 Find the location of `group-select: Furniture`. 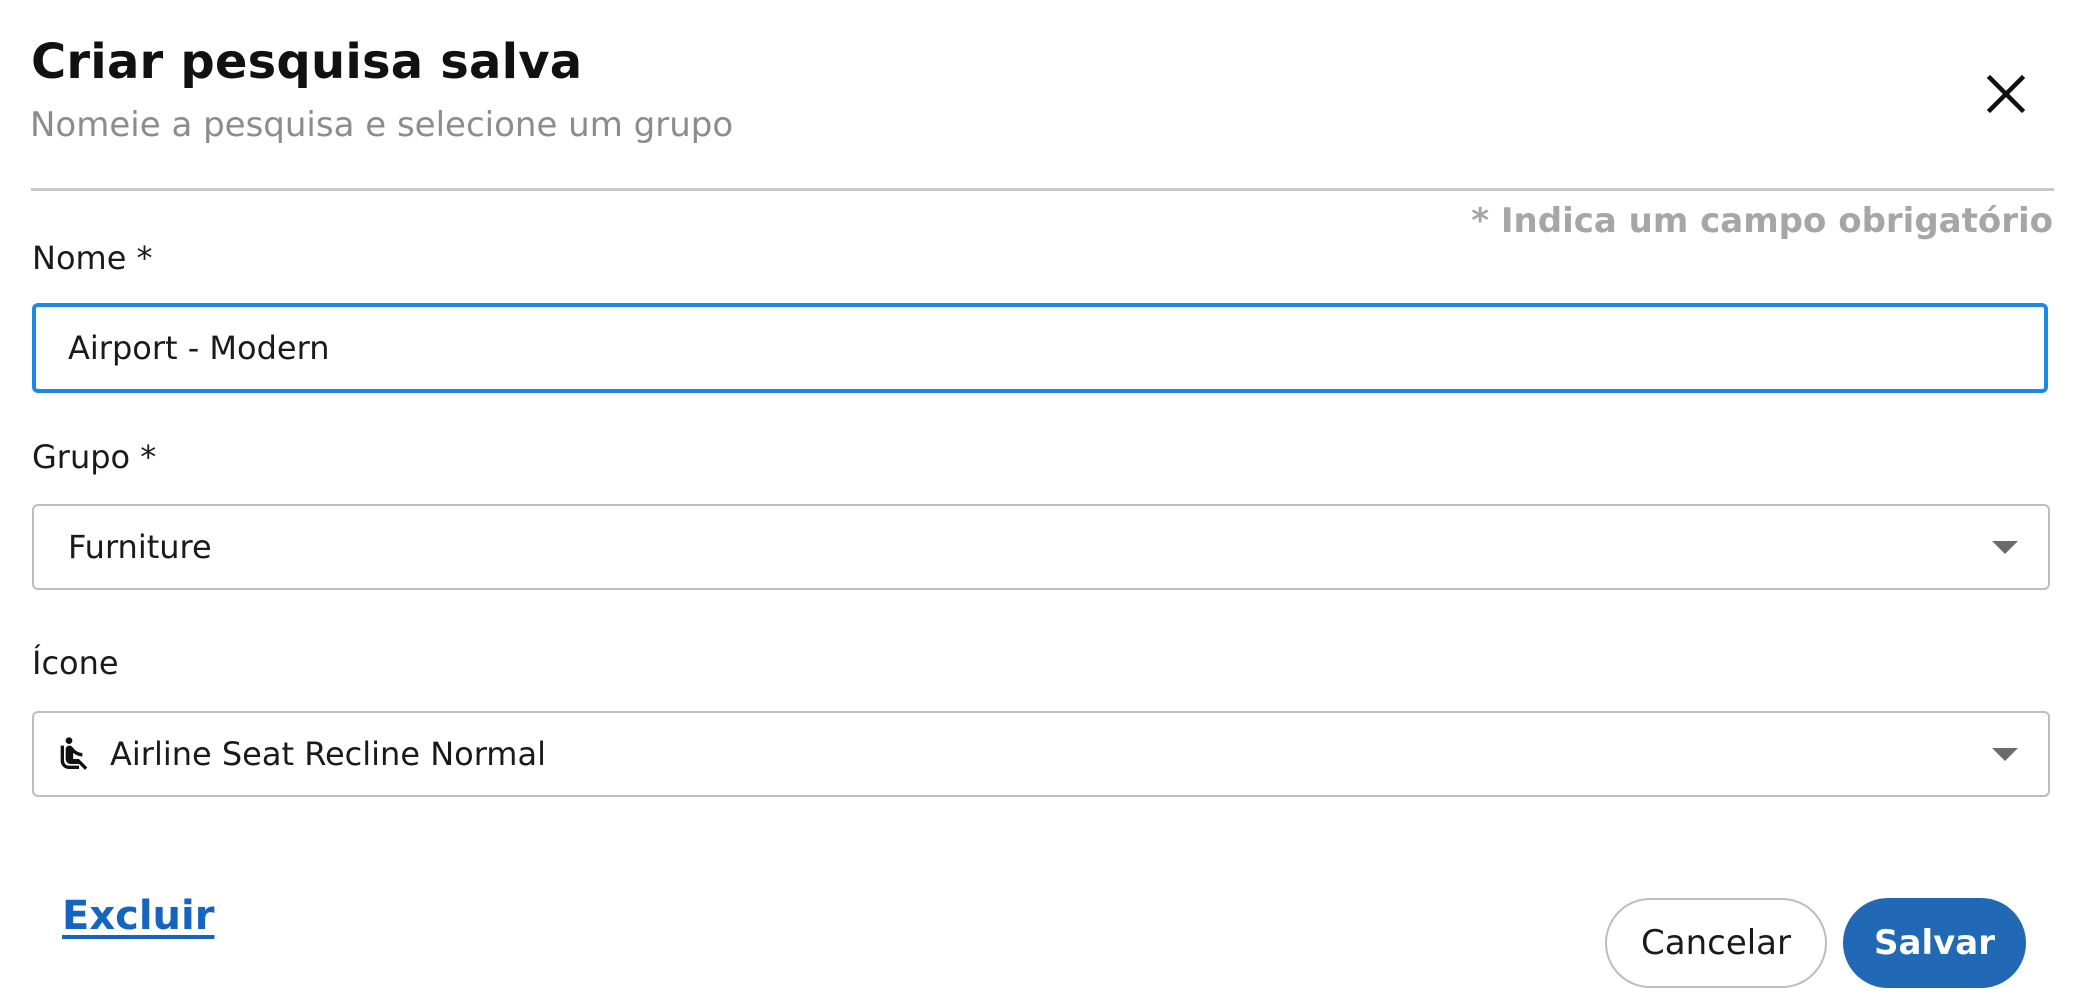

group-select: Furniture is located at coordinates (1041, 547).